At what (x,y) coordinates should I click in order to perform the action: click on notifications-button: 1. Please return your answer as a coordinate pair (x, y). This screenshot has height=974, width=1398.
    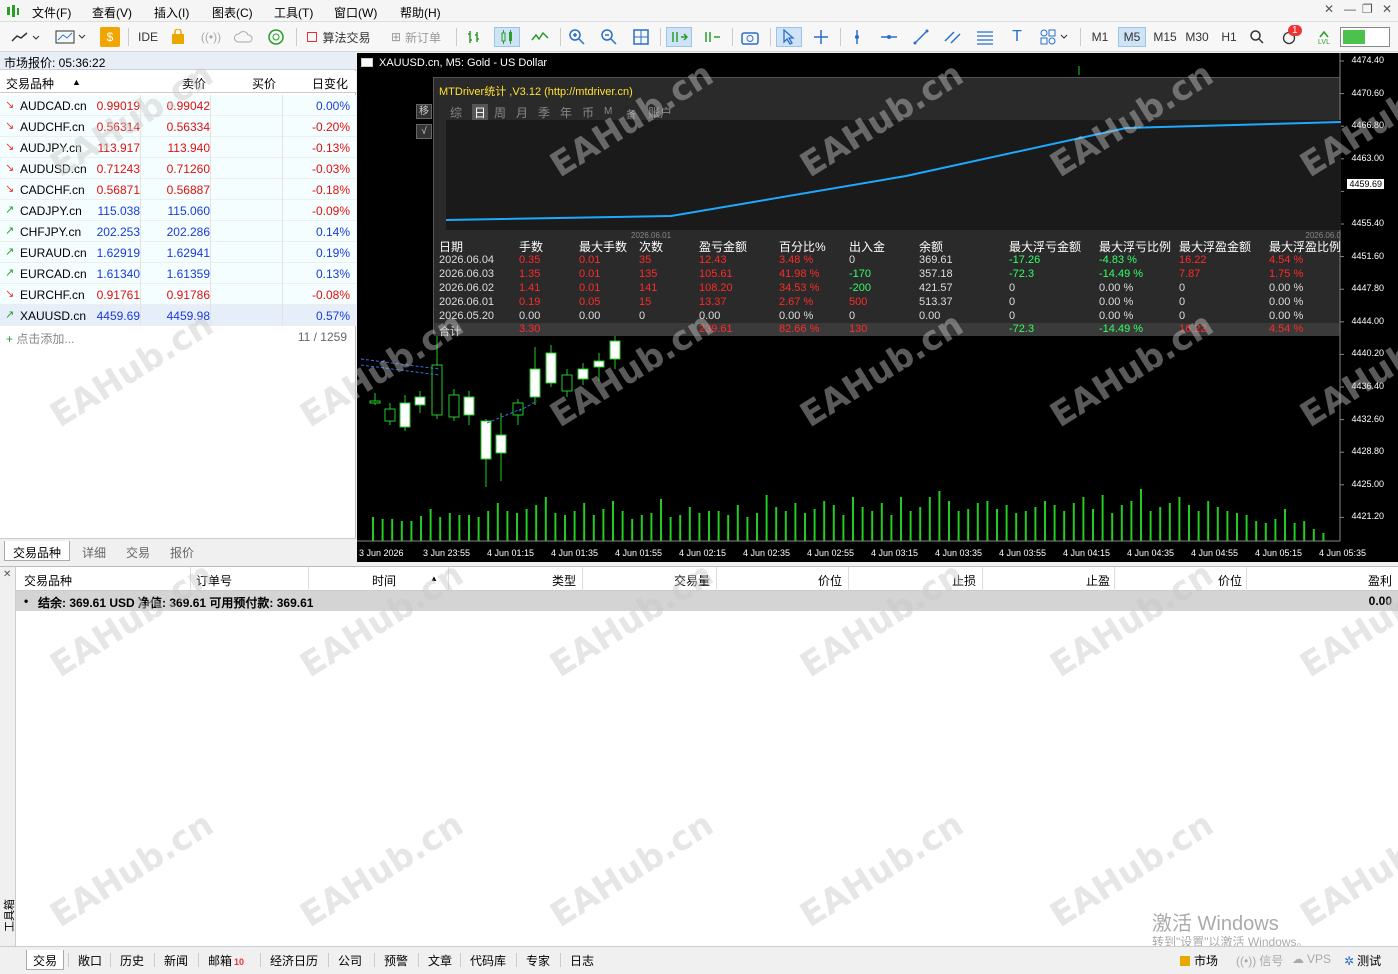
    Looking at the image, I should click on (1290, 36).